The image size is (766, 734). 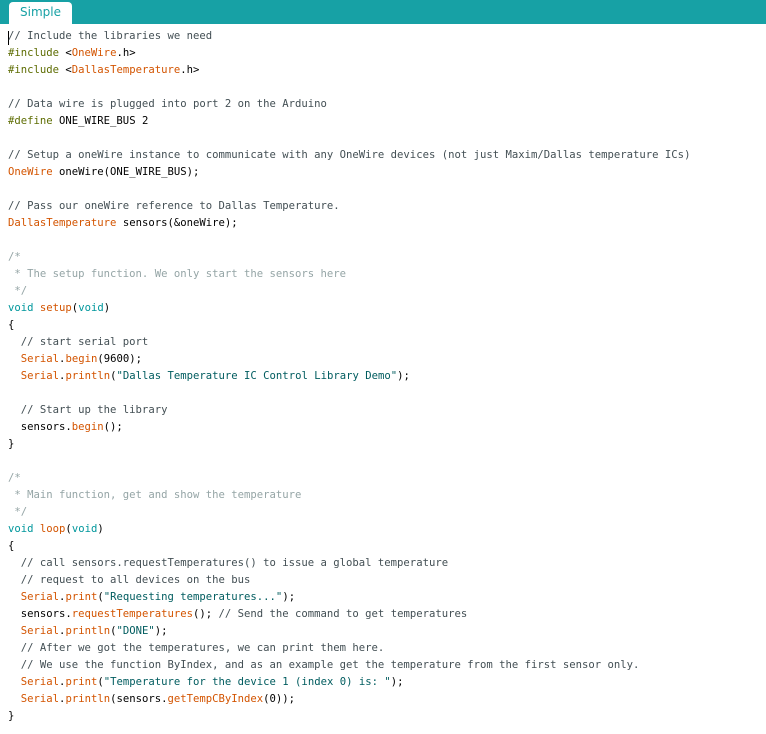 I want to click on code-token: // Send the command to get temperatures, so click(x=343, y=614).